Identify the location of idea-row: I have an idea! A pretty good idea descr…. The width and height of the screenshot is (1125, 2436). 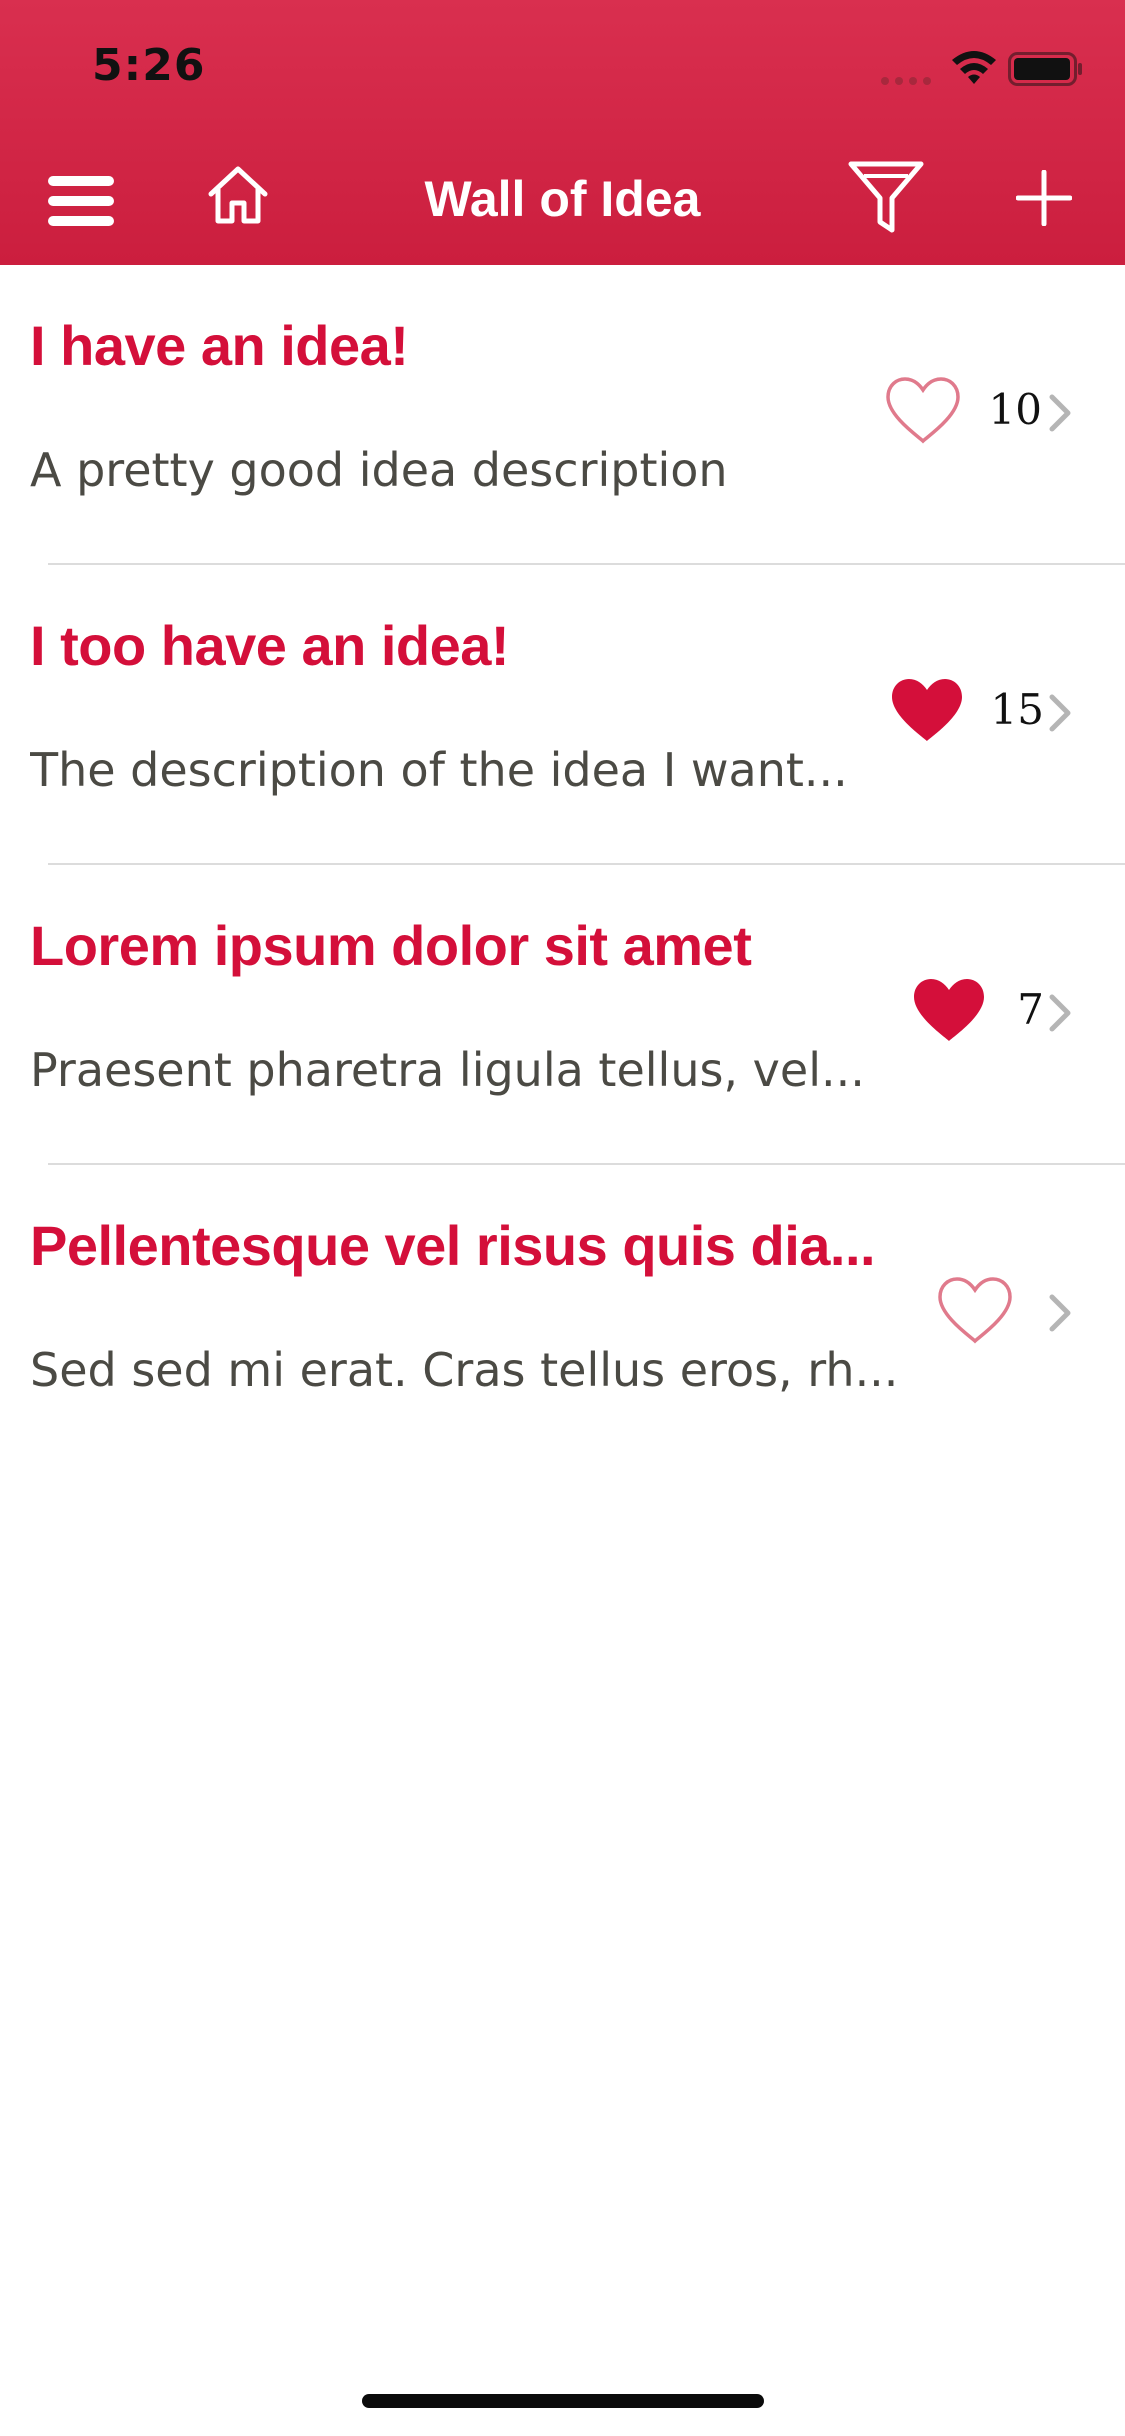
(562, 415).